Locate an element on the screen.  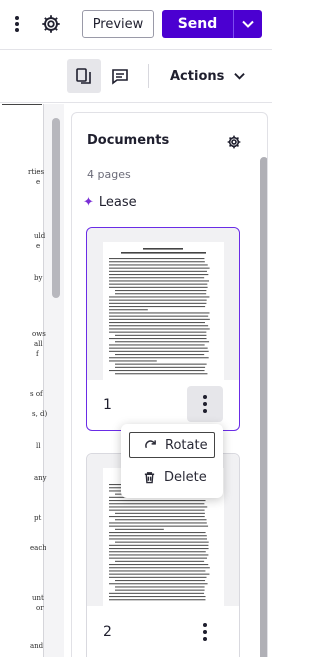
top-bar: Preview Send is located at coordinates (136, 25).